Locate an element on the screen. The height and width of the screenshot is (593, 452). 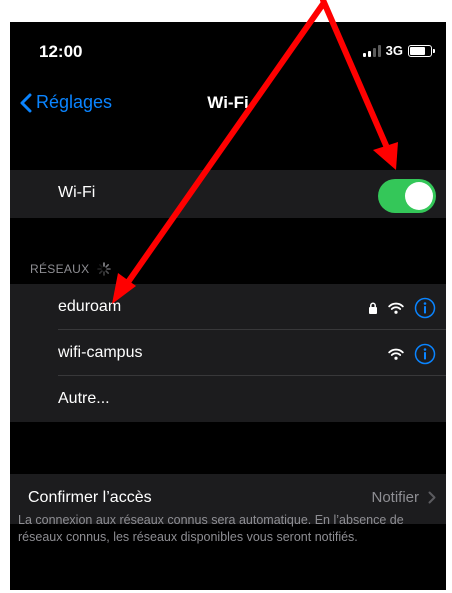
wifi-toggle-group: Wi-Fi is located at coordinates (228, 194).